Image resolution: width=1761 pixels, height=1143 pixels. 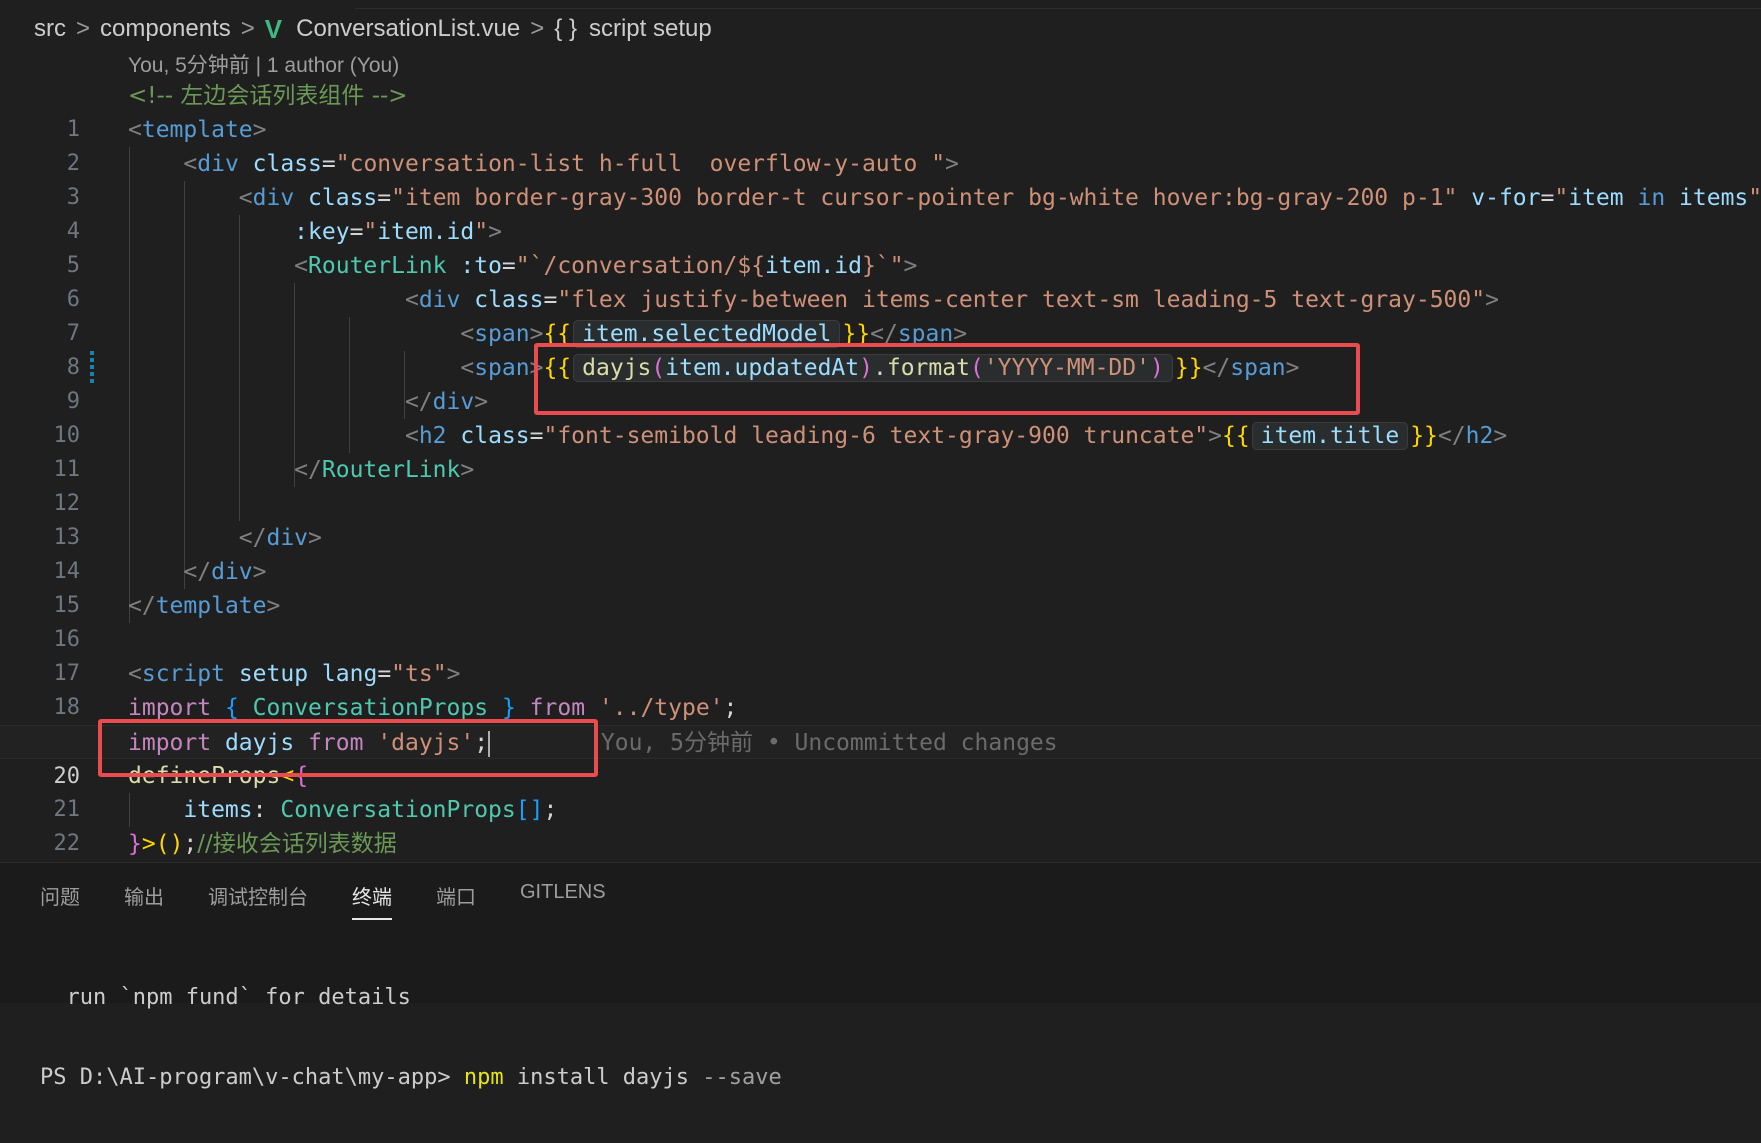 What do you see at coordinates (880, 484) in the screenshot?
I see `code-line: 12 </RouterLink>` at bounding box center [880, 484].